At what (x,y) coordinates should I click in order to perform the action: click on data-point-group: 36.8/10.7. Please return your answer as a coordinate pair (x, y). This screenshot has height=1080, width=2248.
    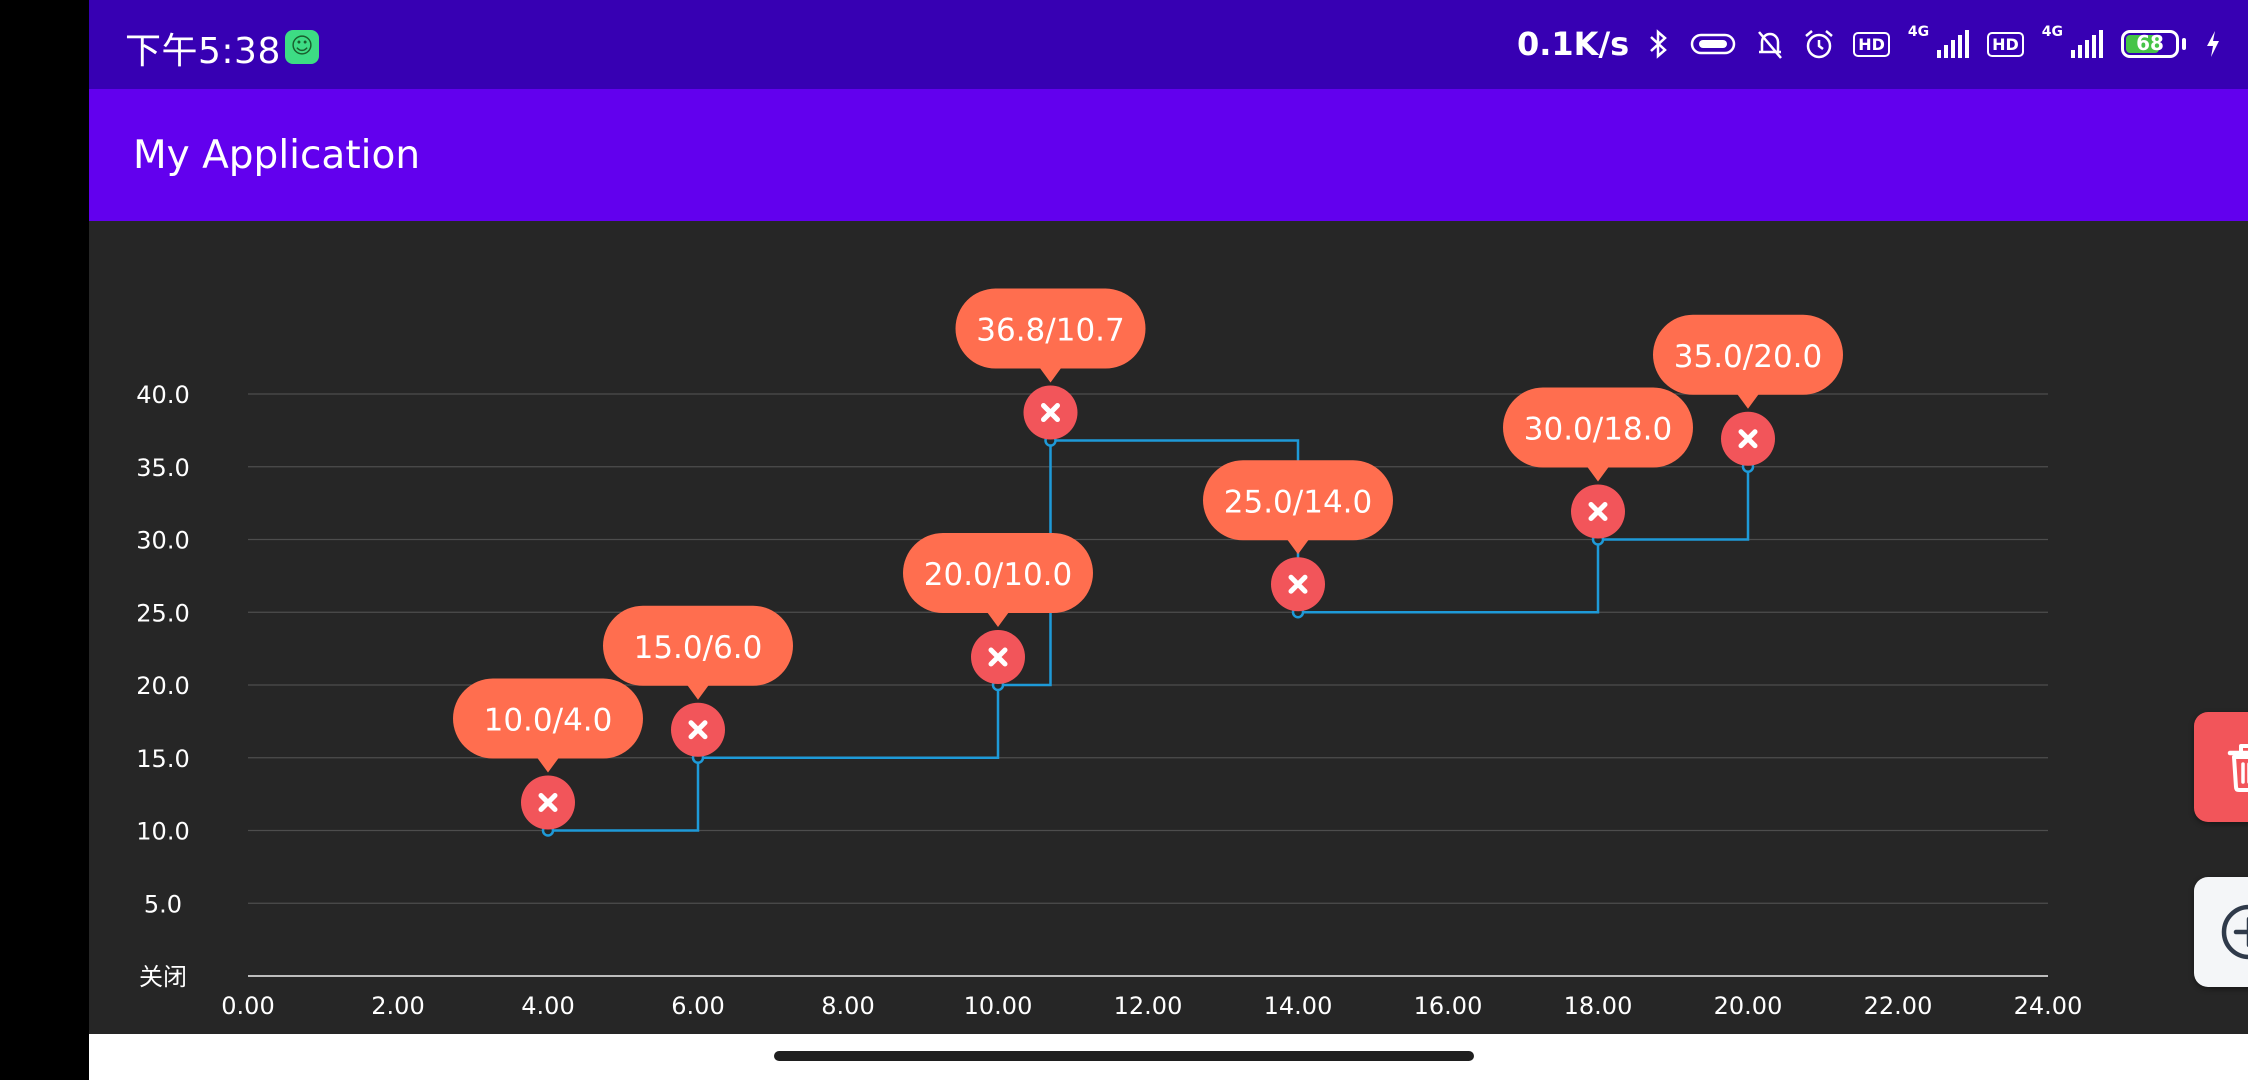
    Looking at the image, I should click on (1050, 367).